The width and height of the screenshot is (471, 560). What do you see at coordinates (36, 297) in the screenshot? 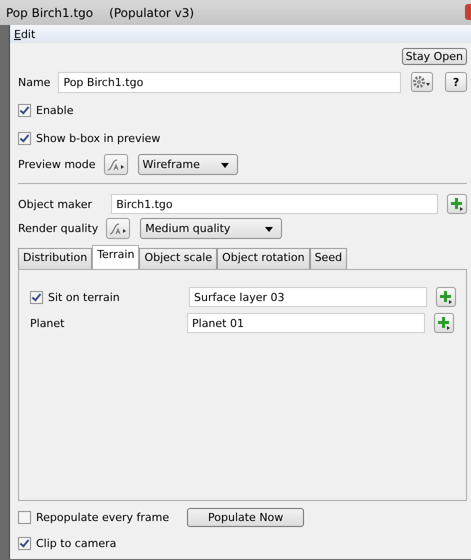
I see `checkbox` at bounding box center [36, 297].